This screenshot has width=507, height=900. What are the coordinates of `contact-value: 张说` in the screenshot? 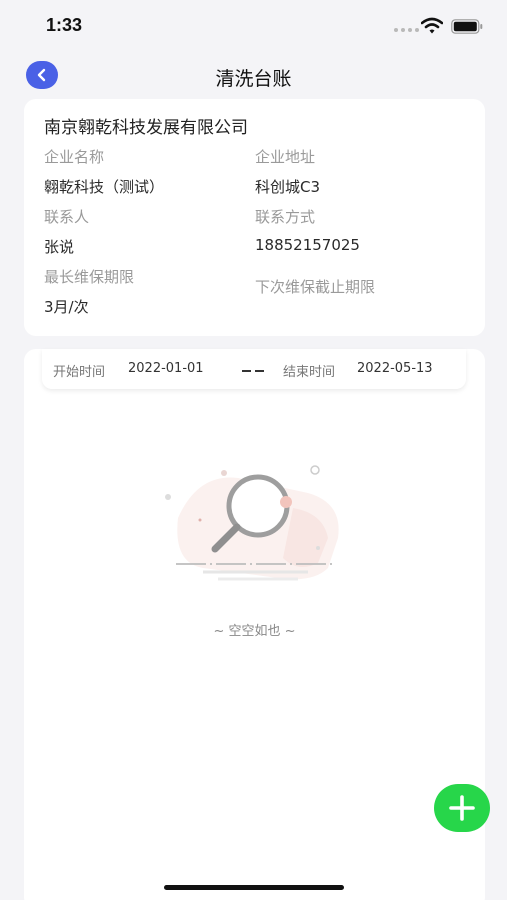 It's located at (59, 247).